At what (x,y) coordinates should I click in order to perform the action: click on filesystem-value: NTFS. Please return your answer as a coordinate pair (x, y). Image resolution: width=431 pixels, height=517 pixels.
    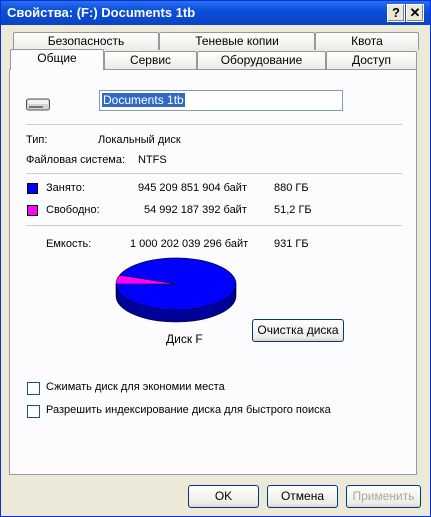
    Looking at the image, I should click on (152, 160).